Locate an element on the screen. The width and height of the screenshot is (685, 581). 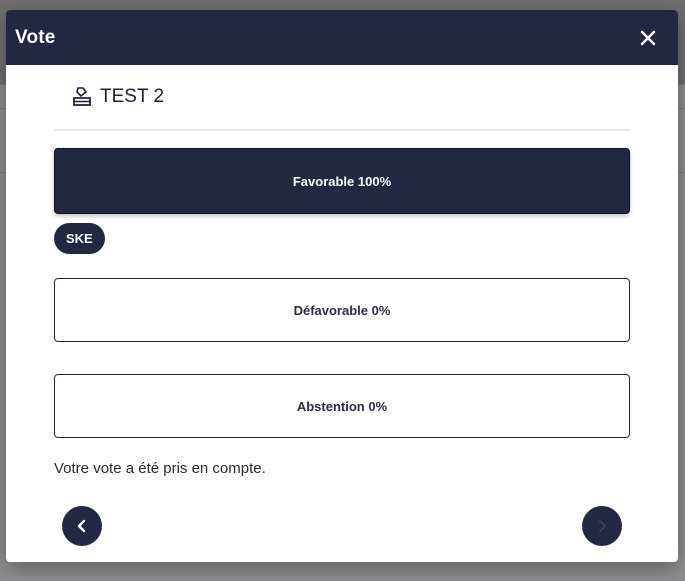
question-title: TEST 2 is located at coordinates (132, 96).